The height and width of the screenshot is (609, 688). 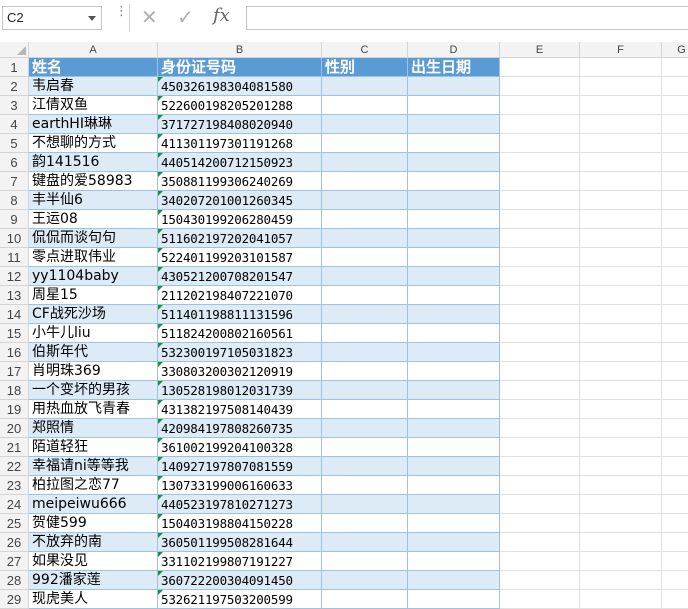 What do you see at coordinates (93, 67) in the screenshot?
I see `header-cell: 姓名` at bounding box center [93, 67].